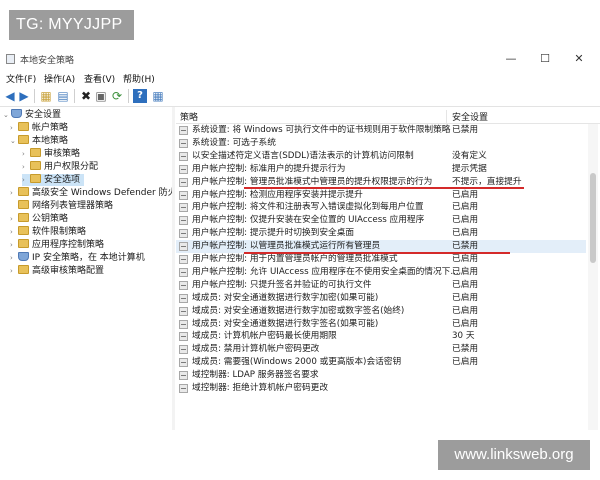 Image resolution: width=600 pixels, height=480 pixels. What do you see at coordinates (381, 298) in the screenshot?
I see `policy-row: 域成员: 对安全通道数据进行数字加密(如果可能) 已启用` at bounding box center [381, 298].